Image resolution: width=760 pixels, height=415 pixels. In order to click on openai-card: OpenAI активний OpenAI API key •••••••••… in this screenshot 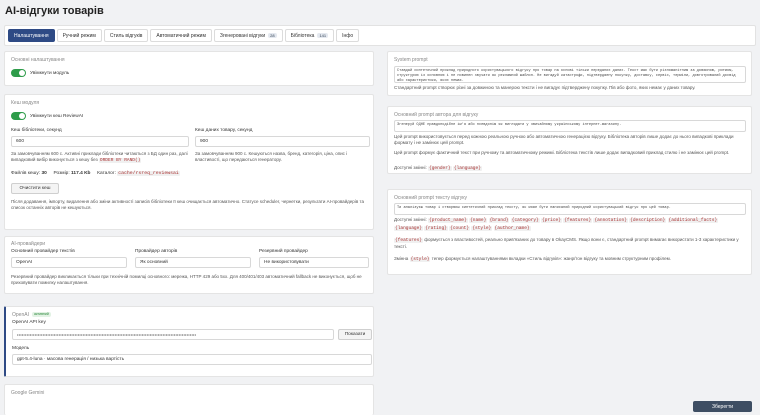, I will do `click(189, 341)`.